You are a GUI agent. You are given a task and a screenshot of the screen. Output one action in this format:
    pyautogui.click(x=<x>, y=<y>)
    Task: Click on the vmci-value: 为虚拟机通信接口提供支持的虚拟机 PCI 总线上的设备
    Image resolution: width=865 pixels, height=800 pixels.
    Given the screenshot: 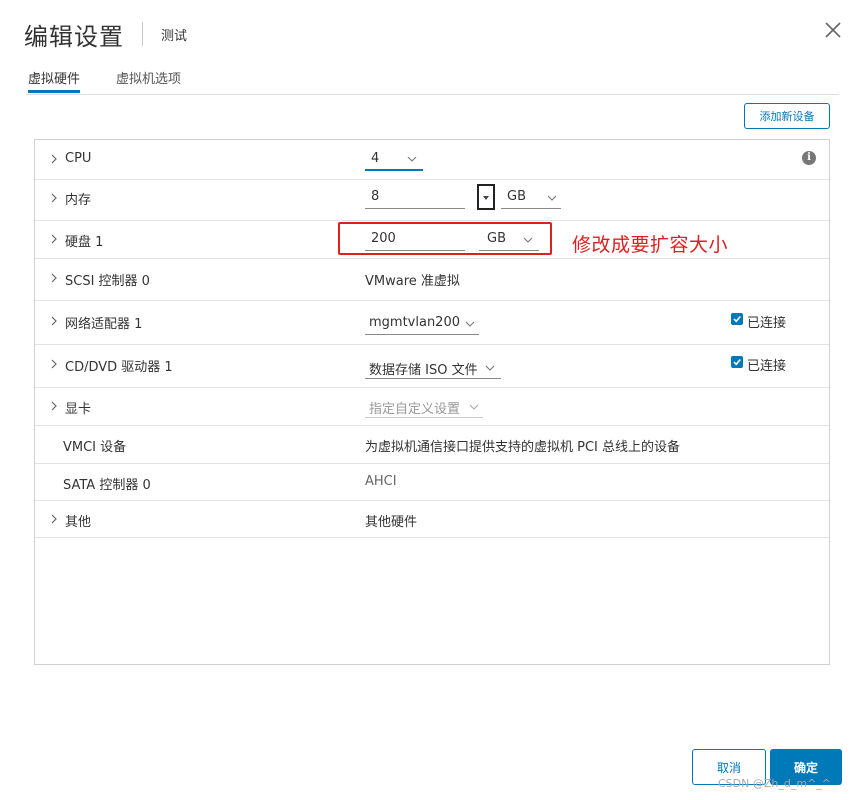 What is the action you would take?
    pyautogui.click(x=523, y=447)
    